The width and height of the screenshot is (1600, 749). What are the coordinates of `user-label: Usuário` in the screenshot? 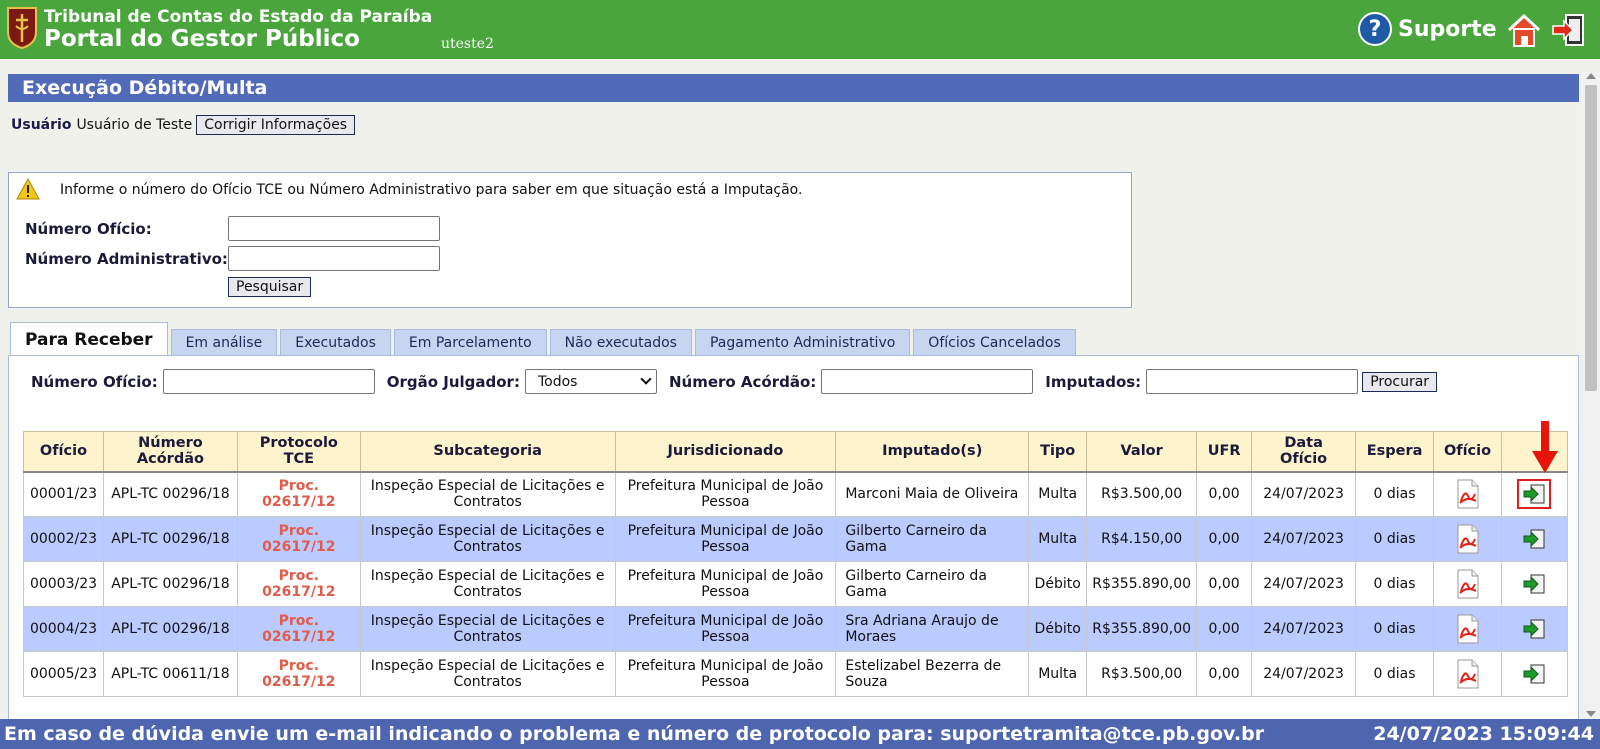 It's located at (41, 125).